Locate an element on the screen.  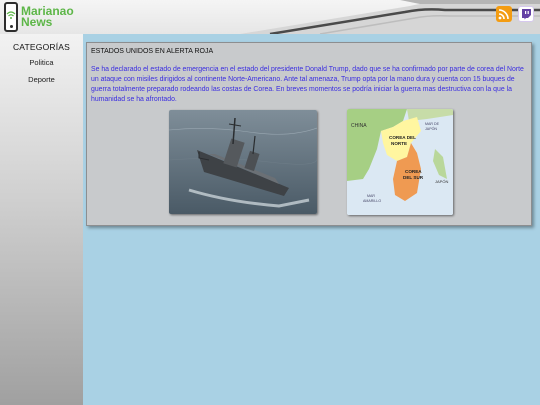
sidebar-item-politica: Politica is located at coordinates (41, 62).